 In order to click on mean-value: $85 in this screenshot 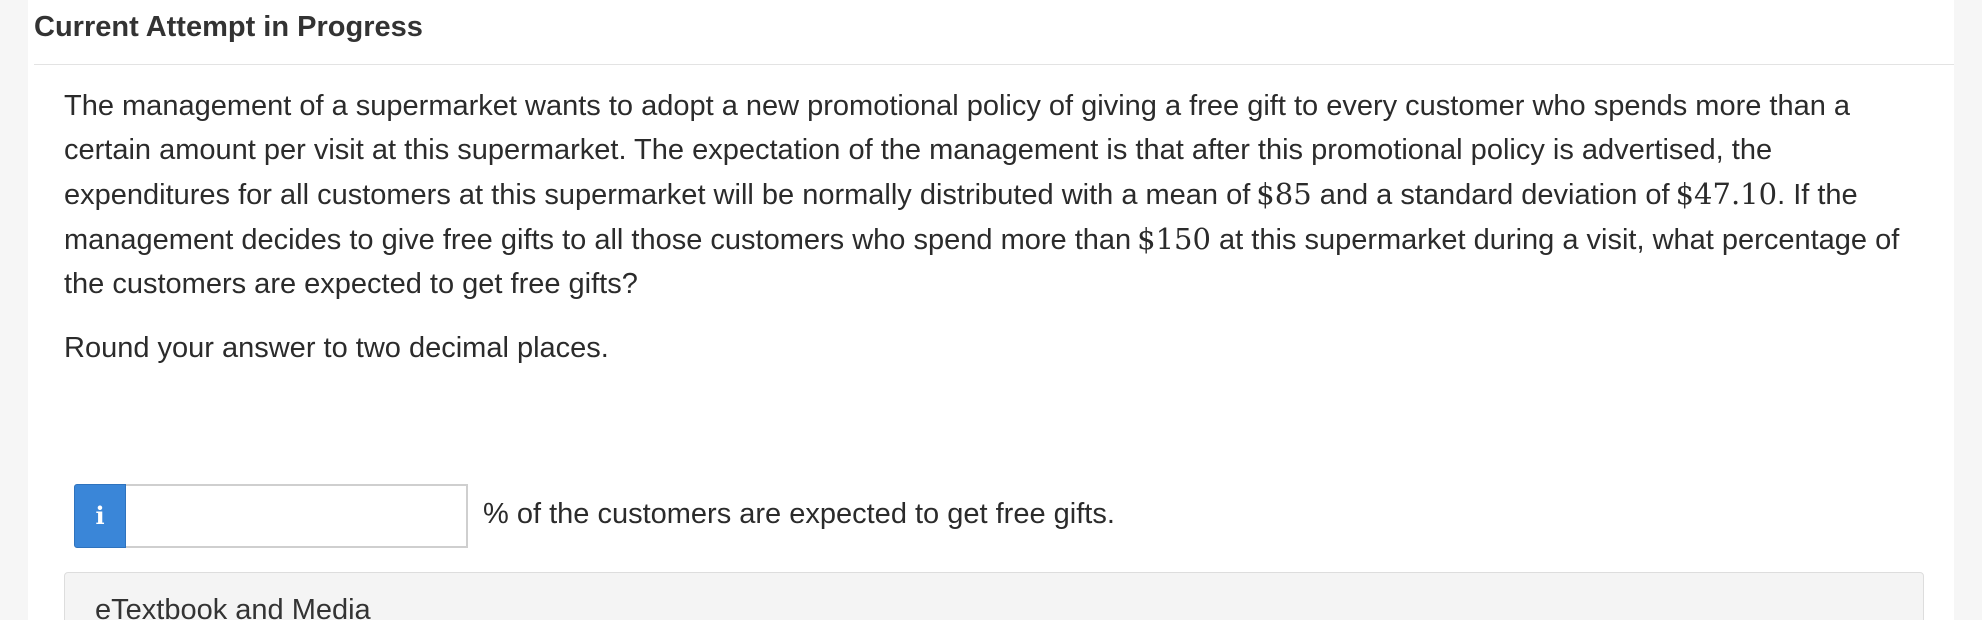, I will do `click(1284, 194)`.